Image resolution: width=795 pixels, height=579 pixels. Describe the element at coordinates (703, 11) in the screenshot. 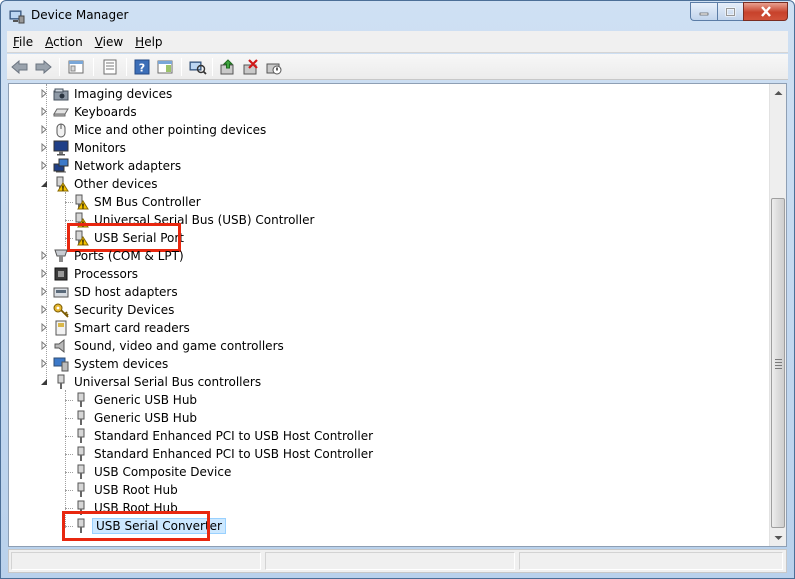

I see `minimize-button` at that location.